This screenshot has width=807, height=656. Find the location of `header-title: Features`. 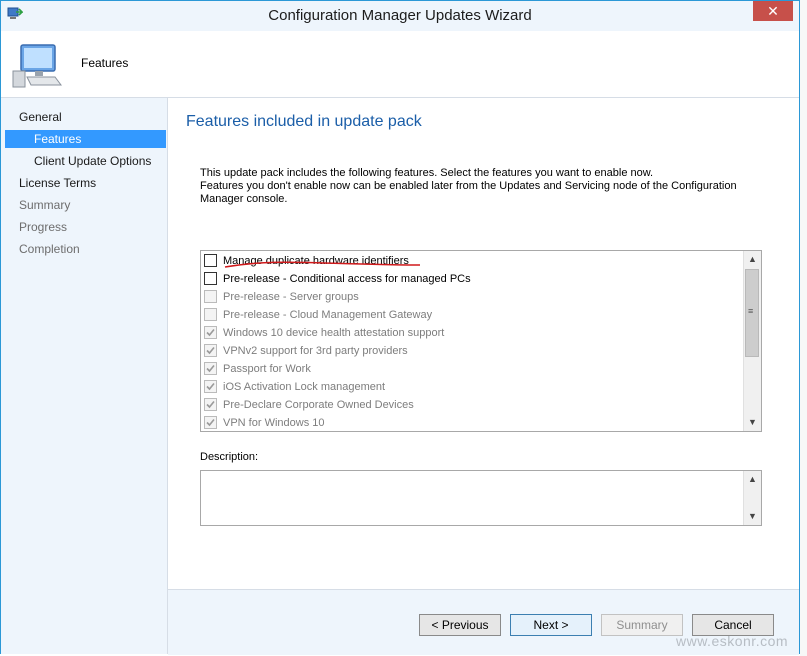

header-title: Features is located at coordinates (105, 63).